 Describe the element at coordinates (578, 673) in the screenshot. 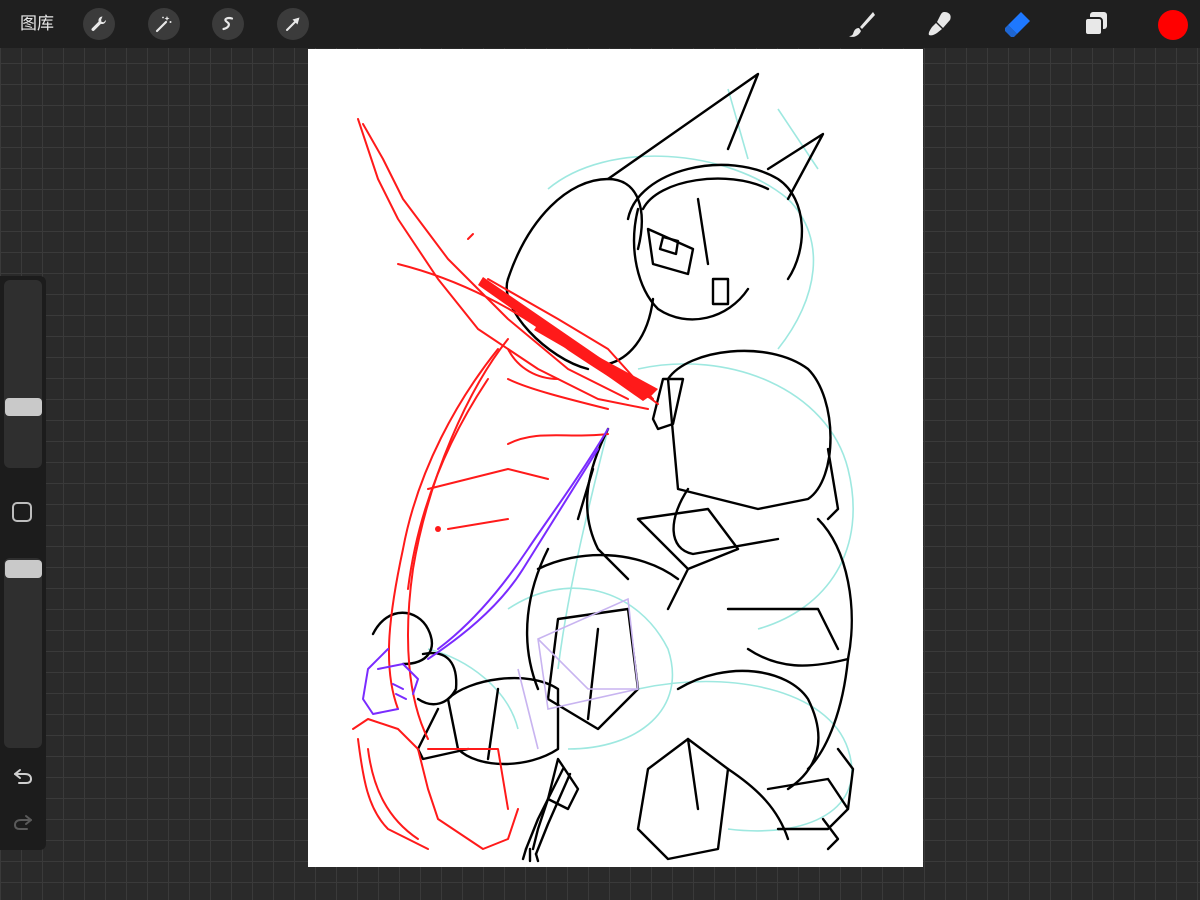

I see `lavender-sketch-lines` at that location.